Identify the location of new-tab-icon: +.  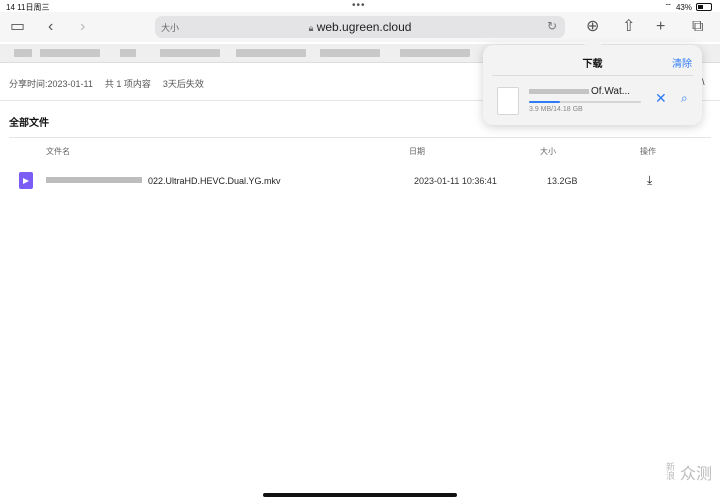
(660, 27).